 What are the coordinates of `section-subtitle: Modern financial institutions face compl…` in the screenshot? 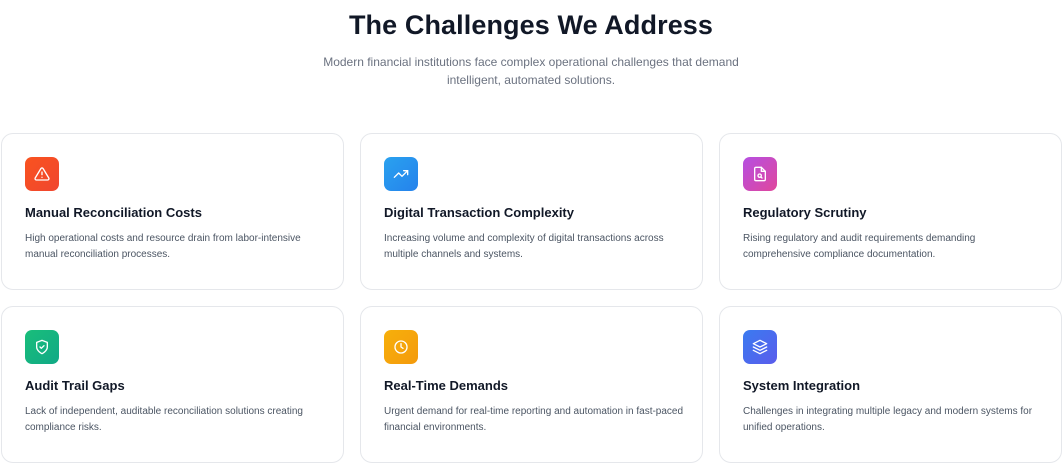 It's located at (531, 71).